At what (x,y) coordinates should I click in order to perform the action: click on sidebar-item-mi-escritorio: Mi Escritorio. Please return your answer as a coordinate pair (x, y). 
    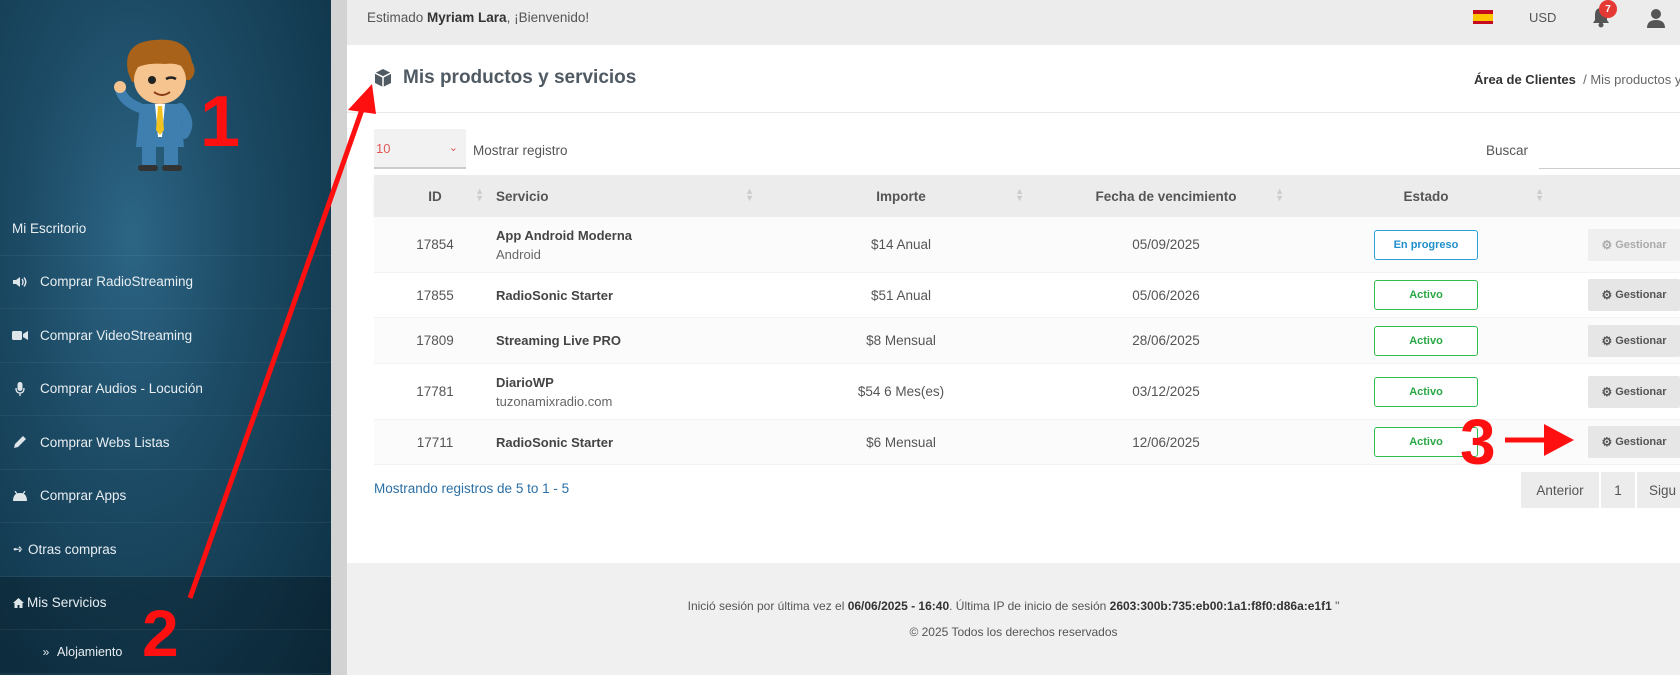
    Looking at the image, I should click on (165, 229).